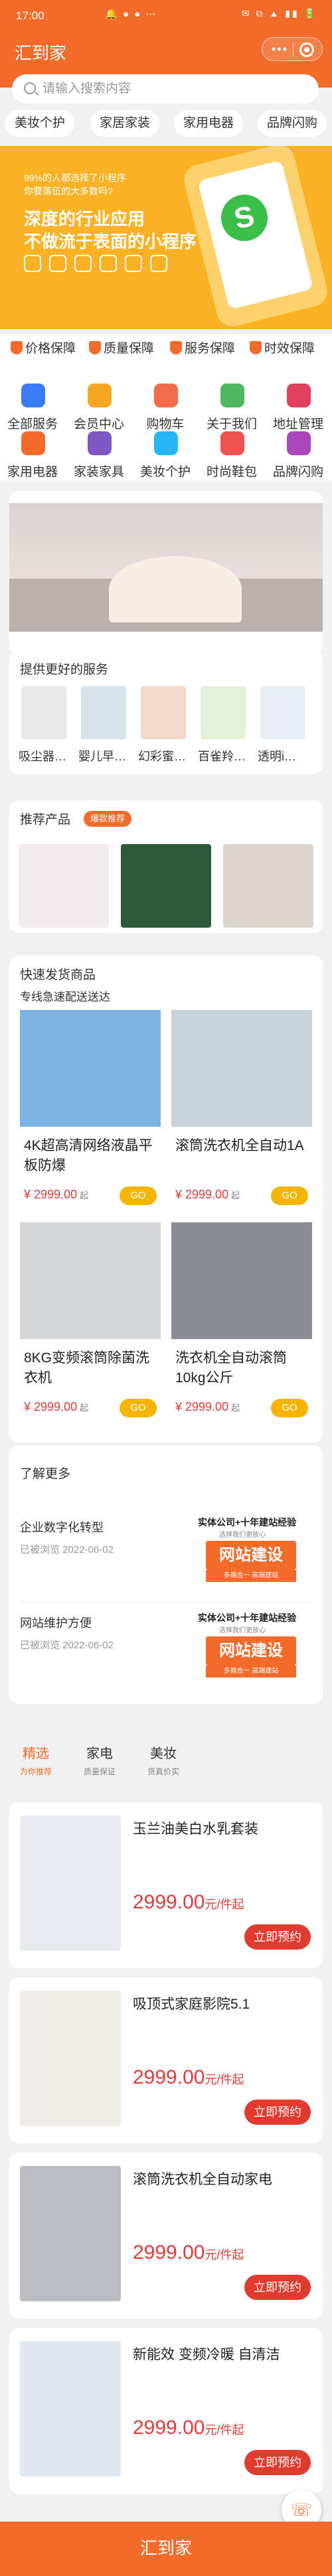  What do you see at coordinates (211, 349) in the screenshot?
I see `guarantee-label: 服务保障` at bounding box center [211, 349].